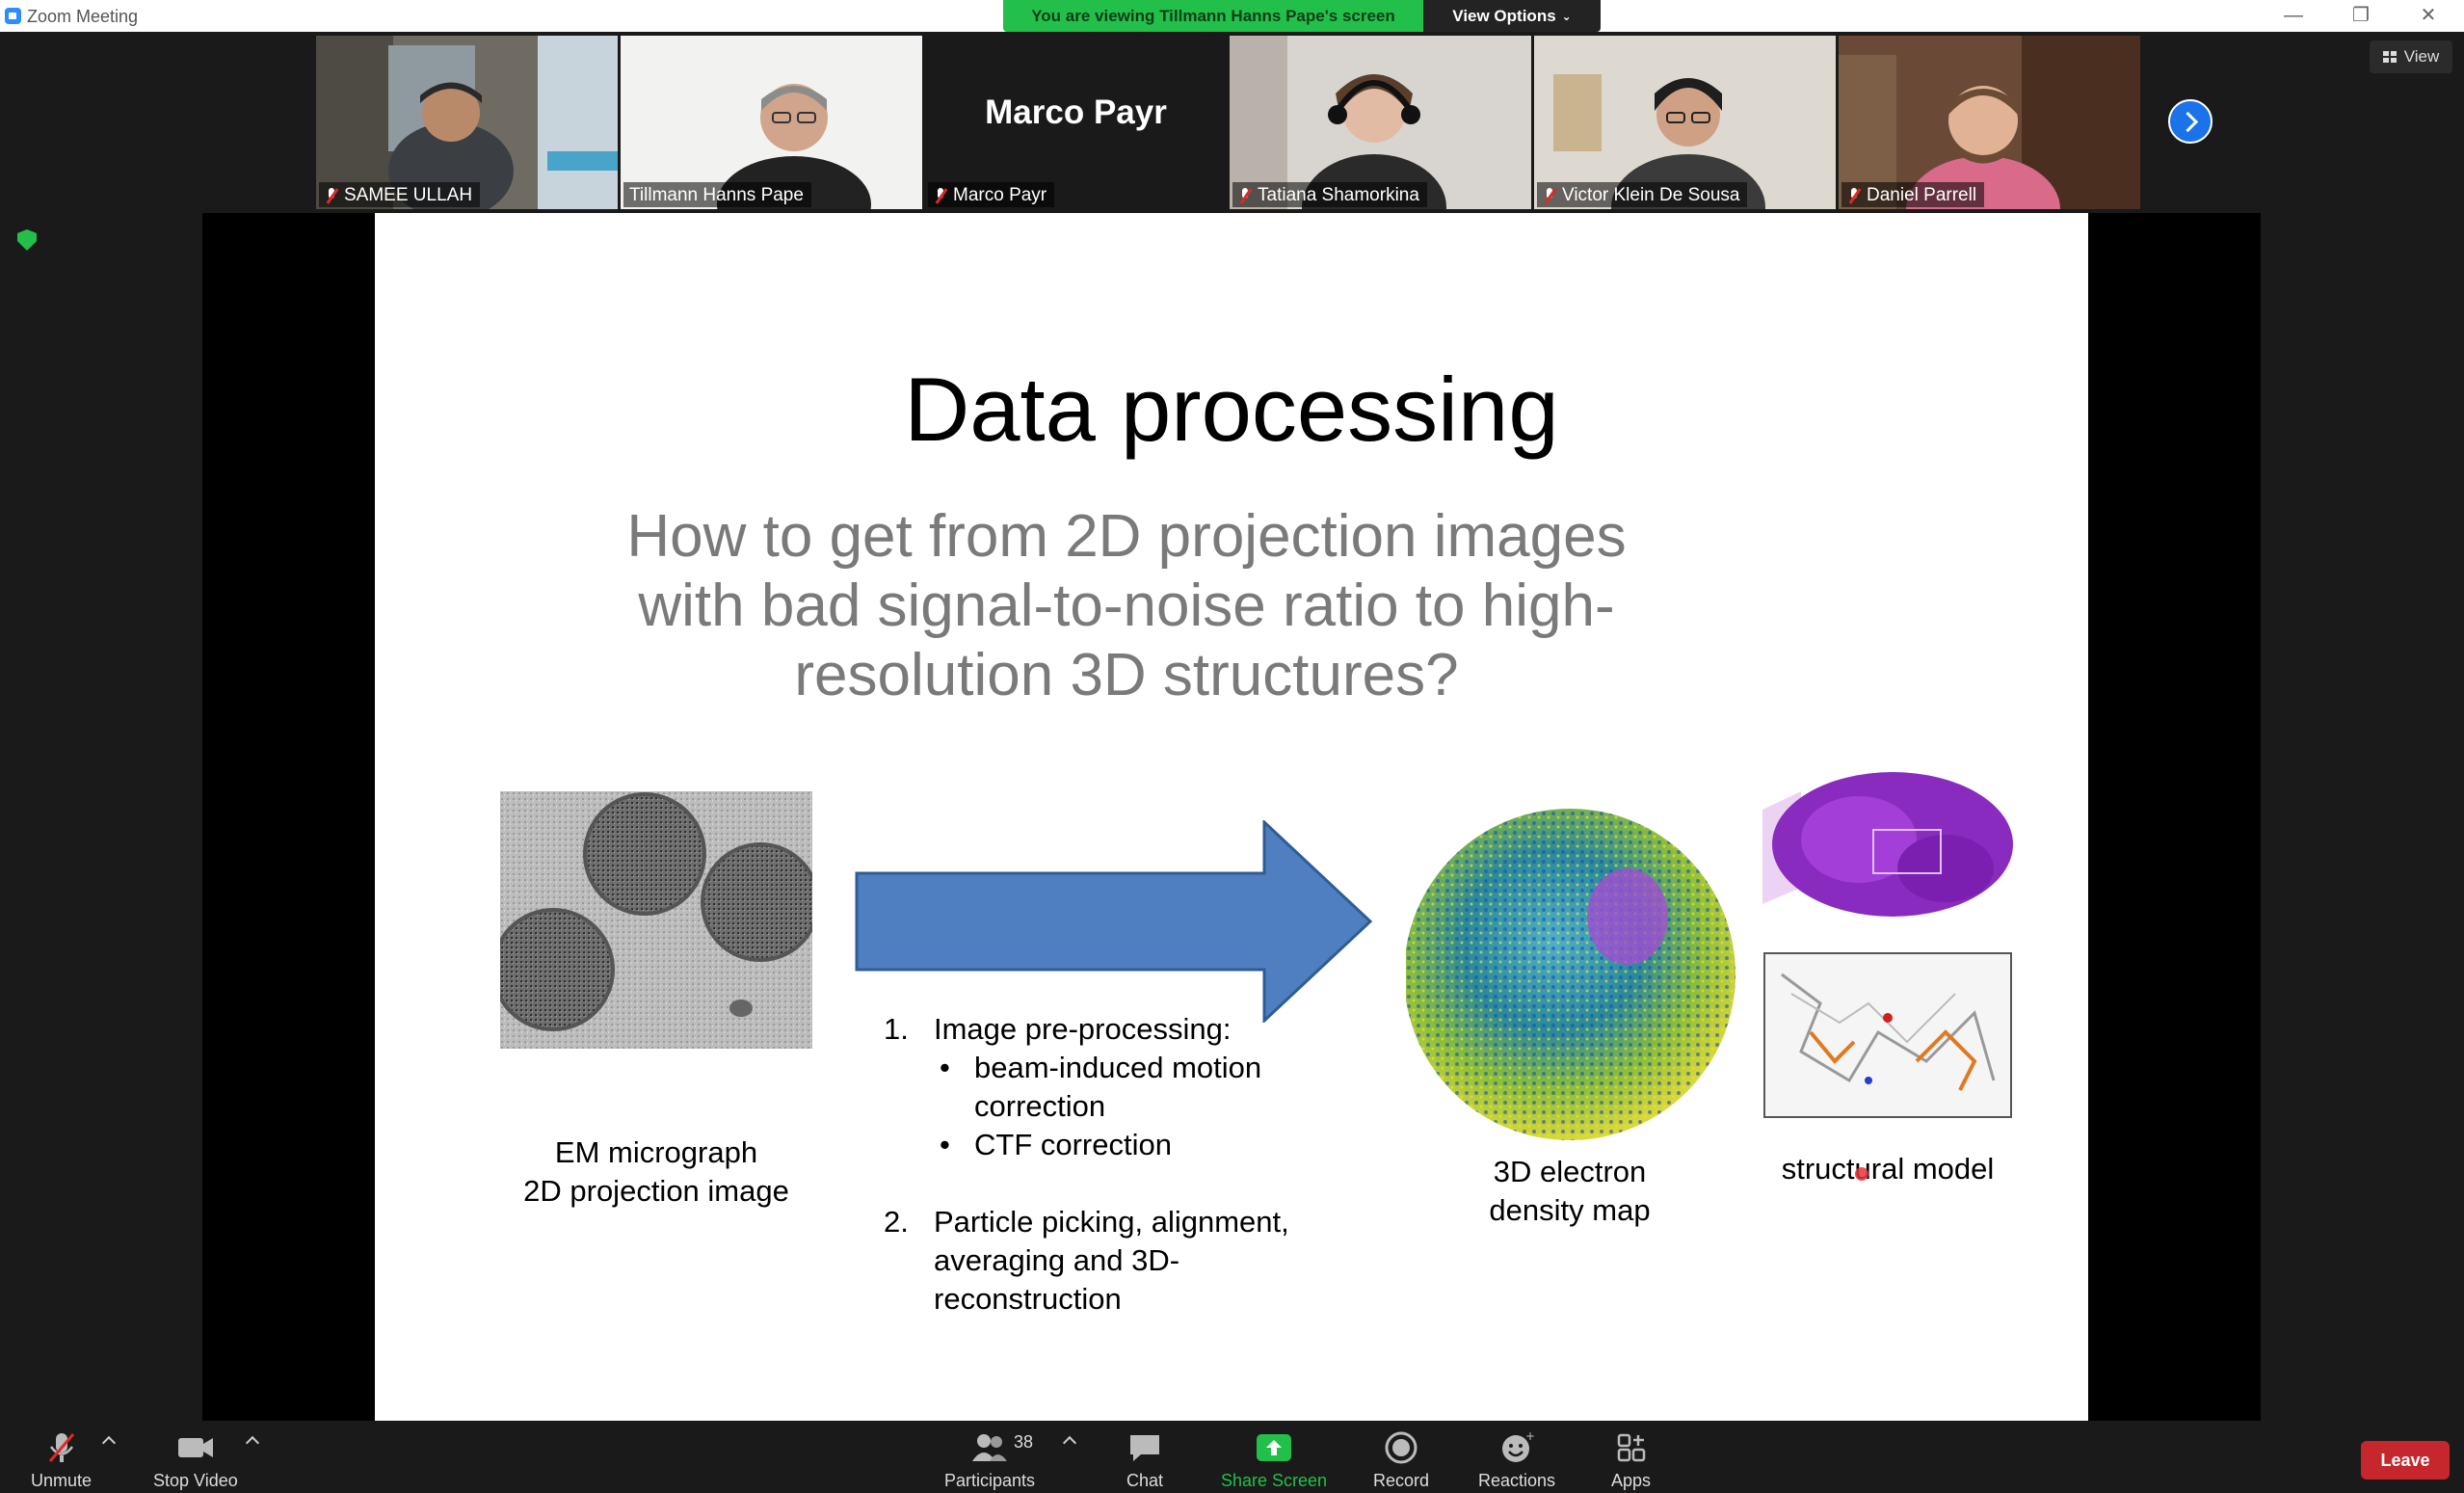  Describe the element at coordinates (2405, 1460) in the screenshot. I see `leave-button: Leave` at that location.